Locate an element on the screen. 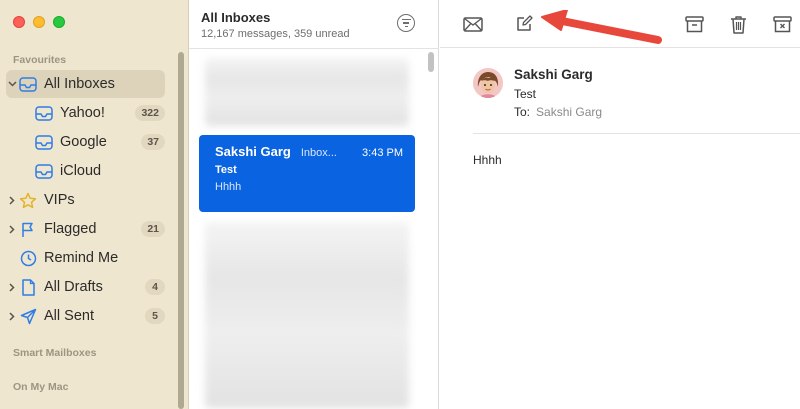 Image resolution: width=800 pixels, height=409 pixels. unread-count-badge: 322 is located at coordinates (150, 113).